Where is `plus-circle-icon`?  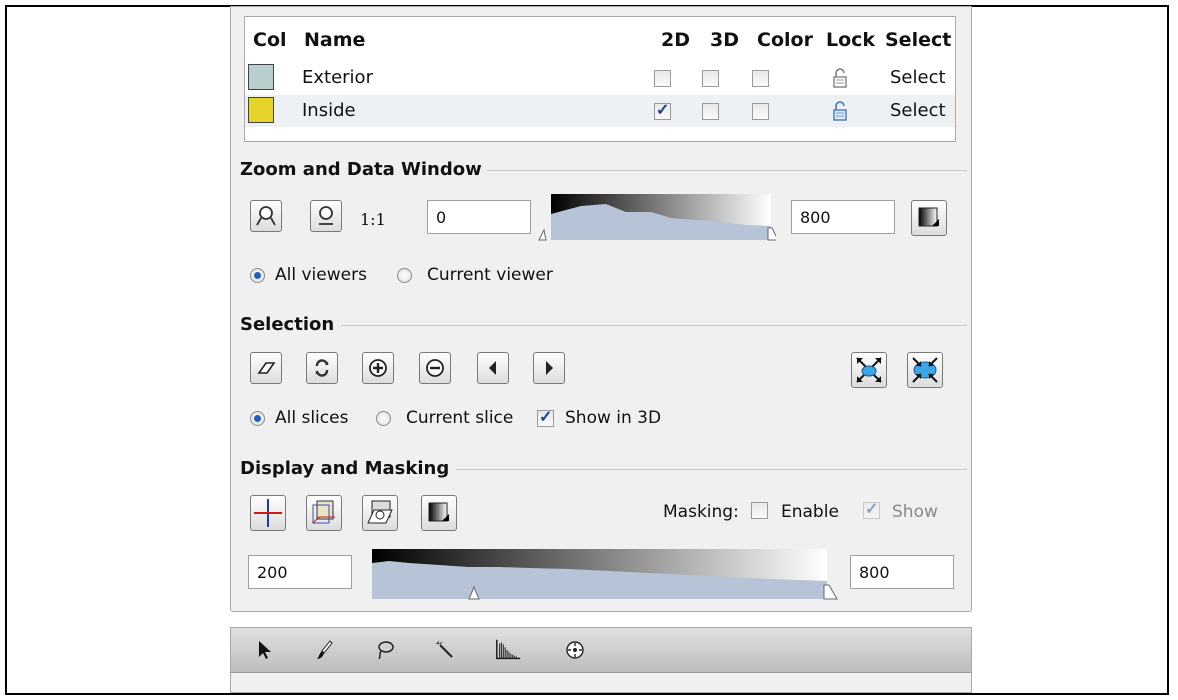 plus-circle-icon is located at coordinates (378, 368).